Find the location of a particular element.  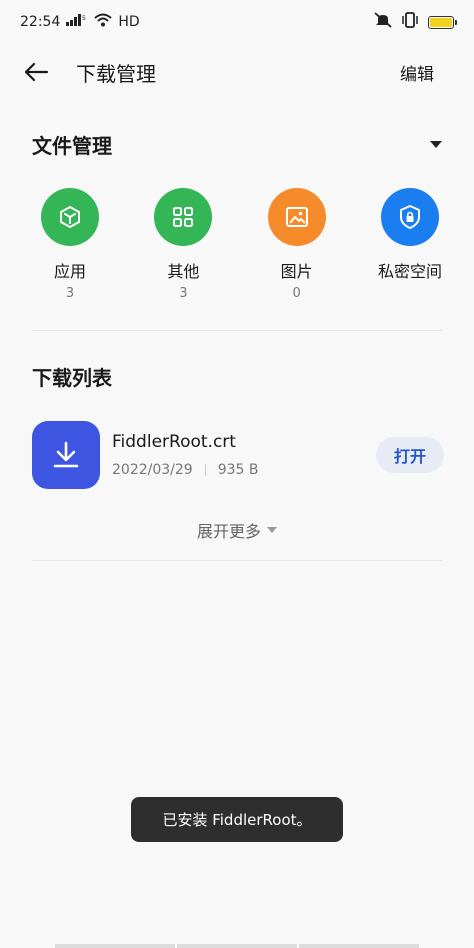

collapse-toggle-icon is located at coordinates (436, 144).